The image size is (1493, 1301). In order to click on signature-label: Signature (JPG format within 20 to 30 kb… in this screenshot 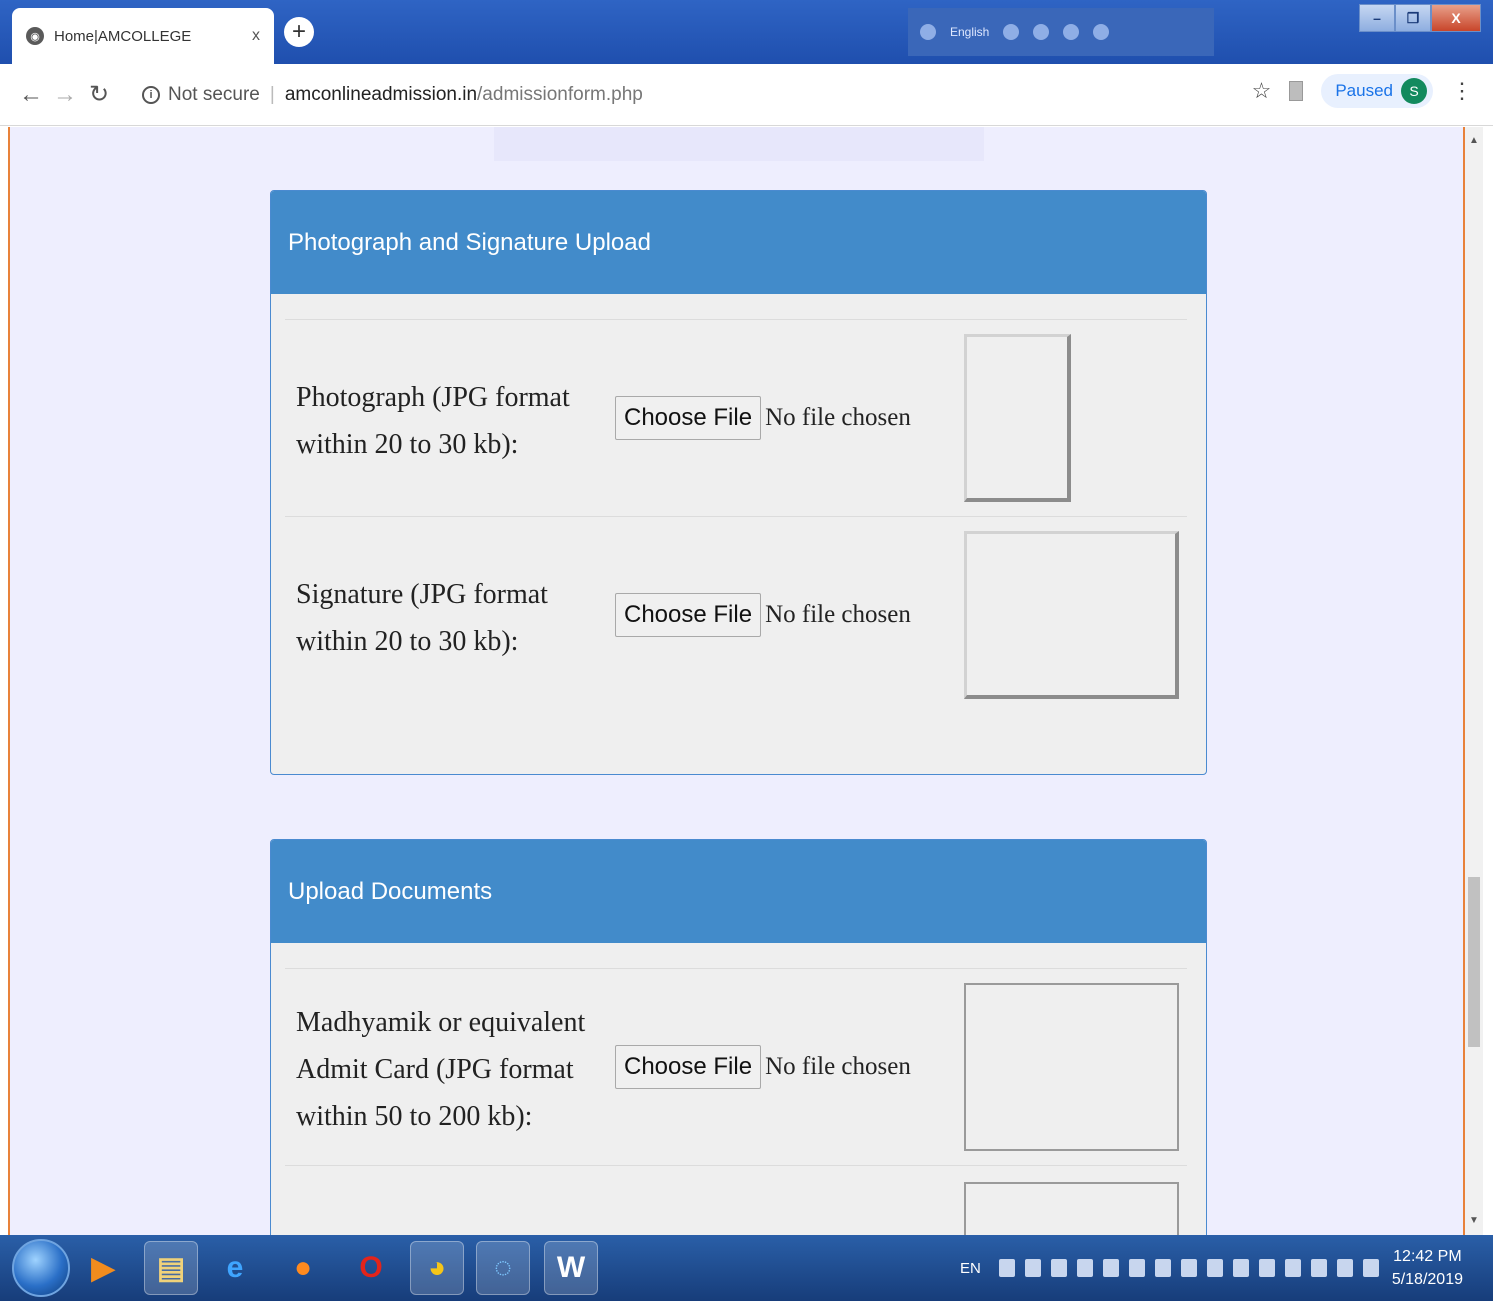, I will do `click(422, 618)`.